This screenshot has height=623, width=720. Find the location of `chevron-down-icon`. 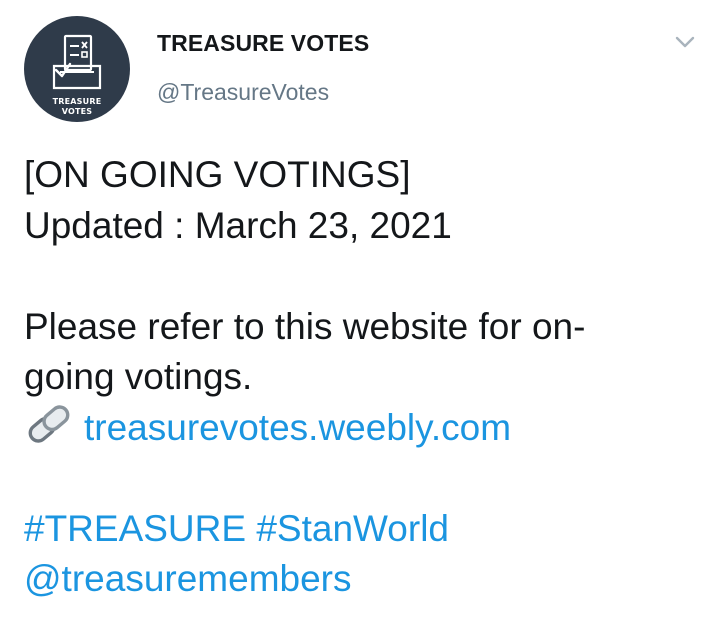

chevron-down-icon is located at coordinates (685, 42).